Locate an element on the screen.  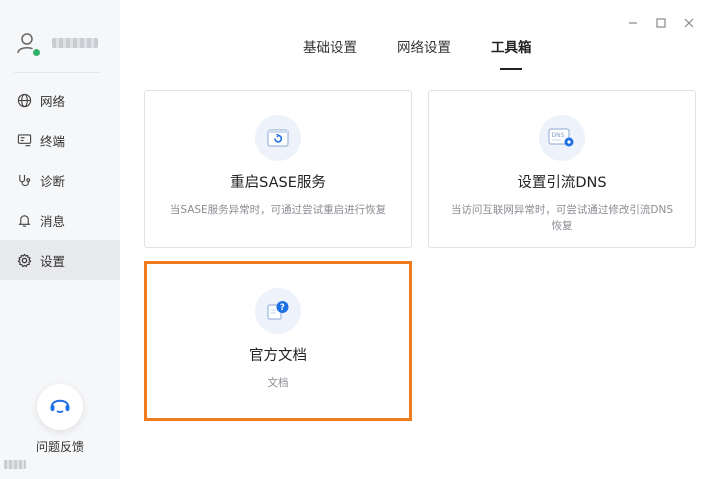
feedback-label: 问题反馈 is located at coordinates (59, 447).